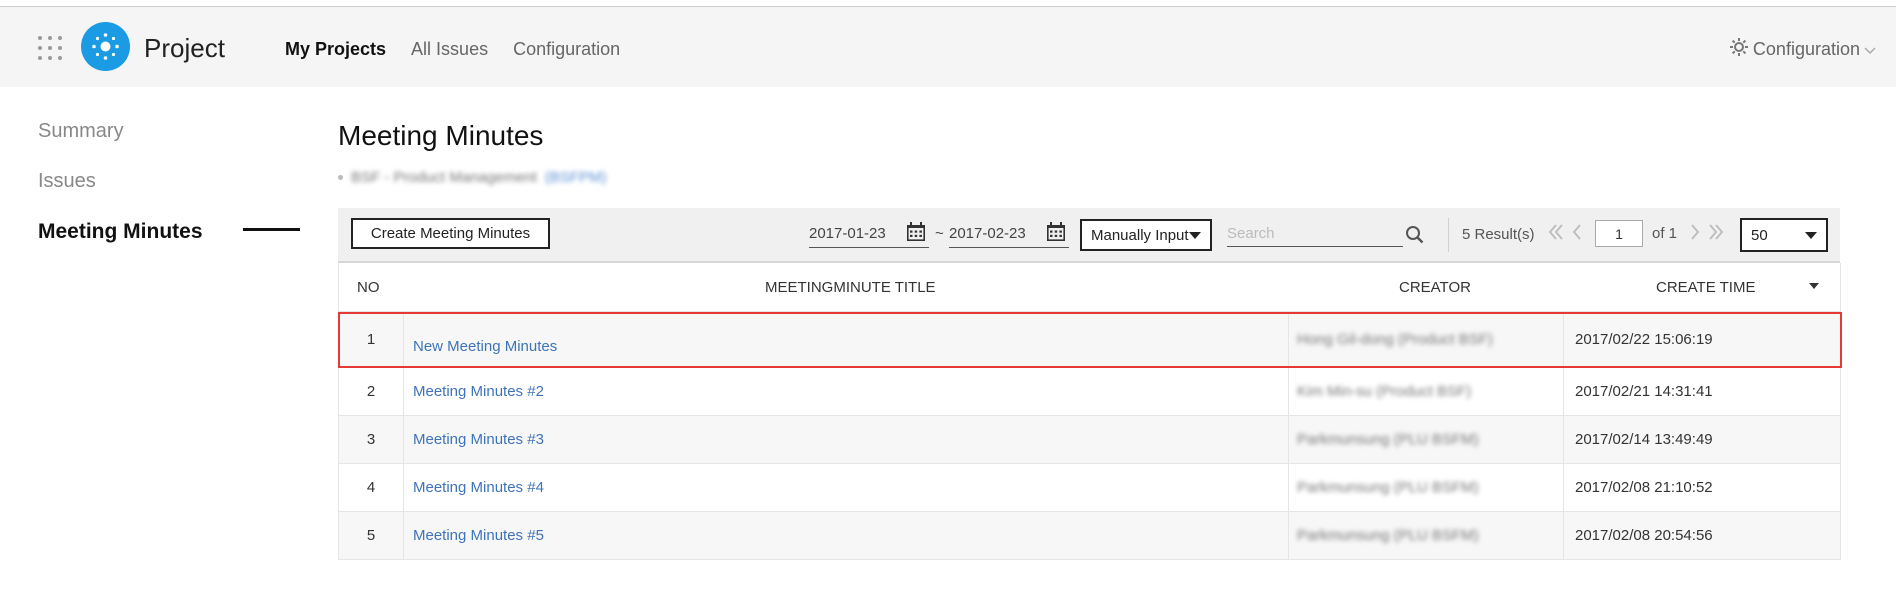  Describe the element at coordinates (1644, 487) in the screenshot. I see `row-create-time: 2017/02/08 21:10:52` at that location.